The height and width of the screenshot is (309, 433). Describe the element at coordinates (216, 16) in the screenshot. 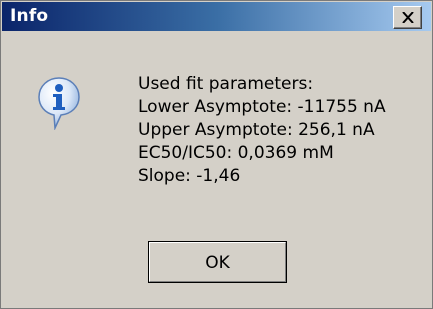

I see `title-bar: Info` at that location.